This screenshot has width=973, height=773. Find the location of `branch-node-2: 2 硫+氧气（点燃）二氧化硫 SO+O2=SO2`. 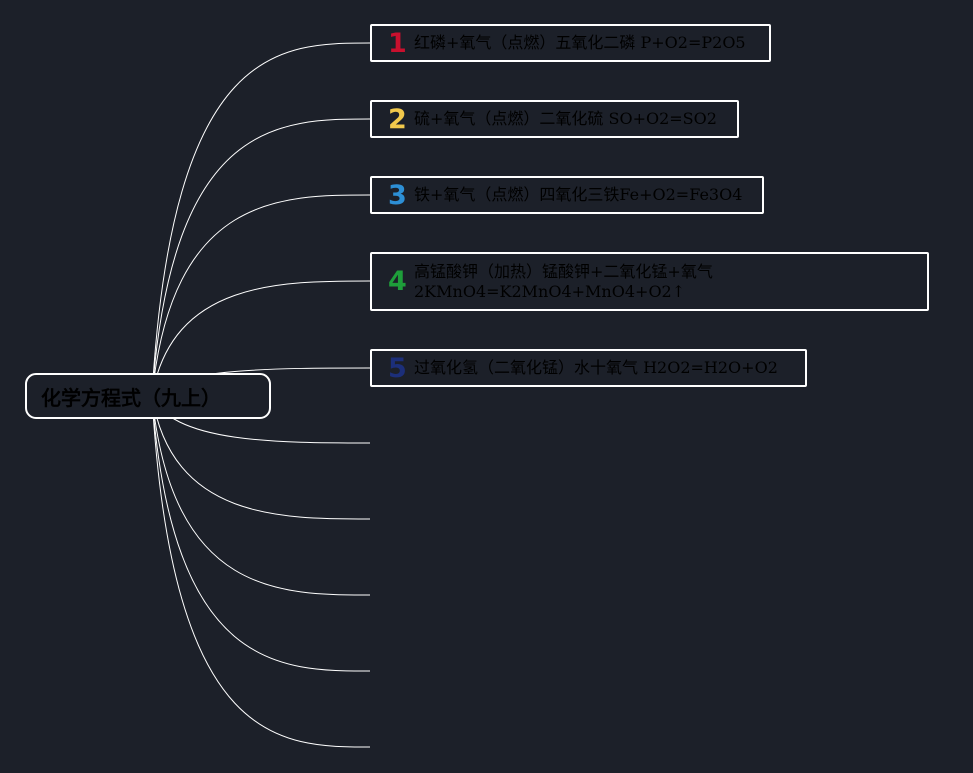

branch-node-2: 2 硫+氧气（点燃）二氧化硫 SO+O2=SO2 is located at coordinates (554, 119).